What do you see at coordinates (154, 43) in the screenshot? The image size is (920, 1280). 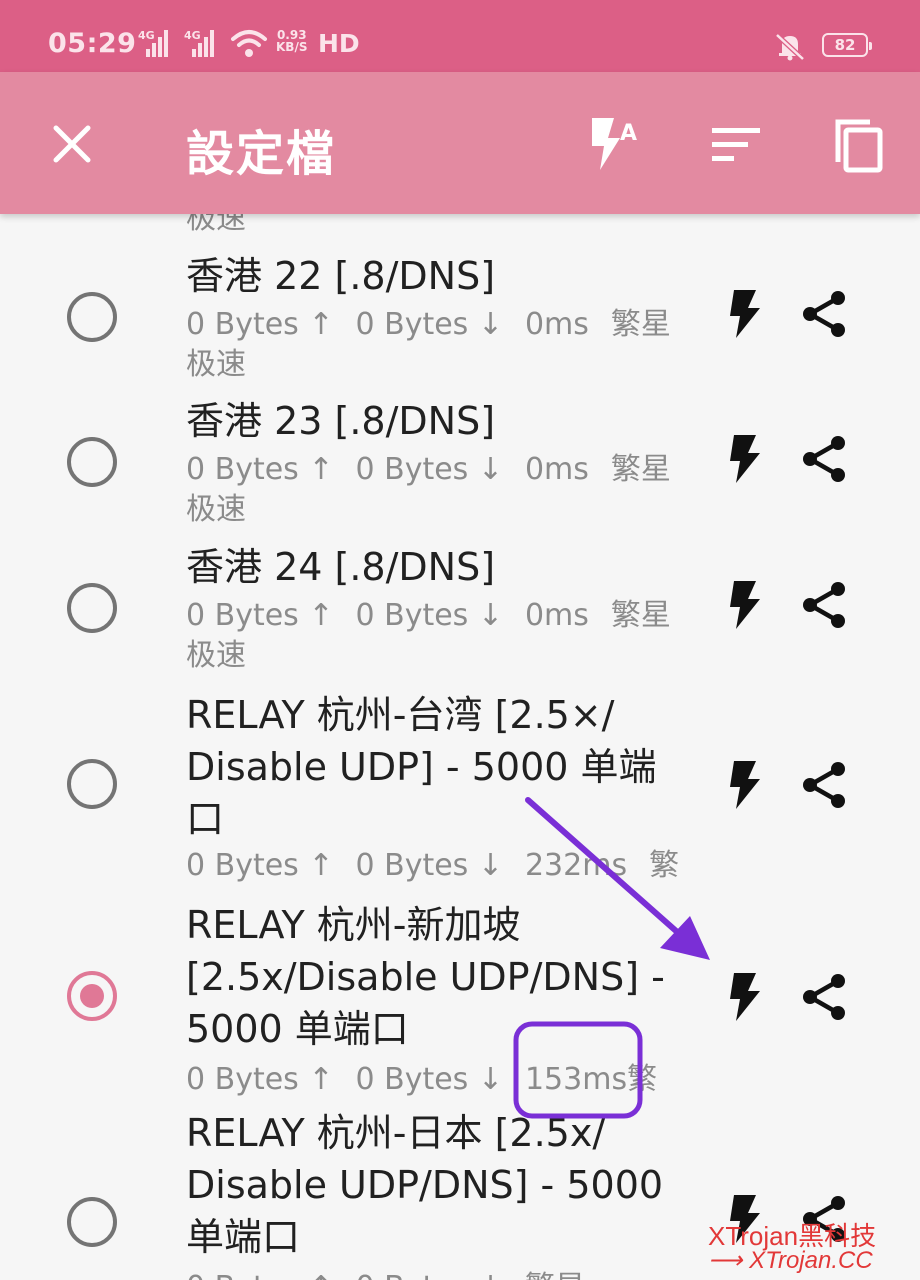 I see `signal-icon: 4G` at bounding box center [154, 43].